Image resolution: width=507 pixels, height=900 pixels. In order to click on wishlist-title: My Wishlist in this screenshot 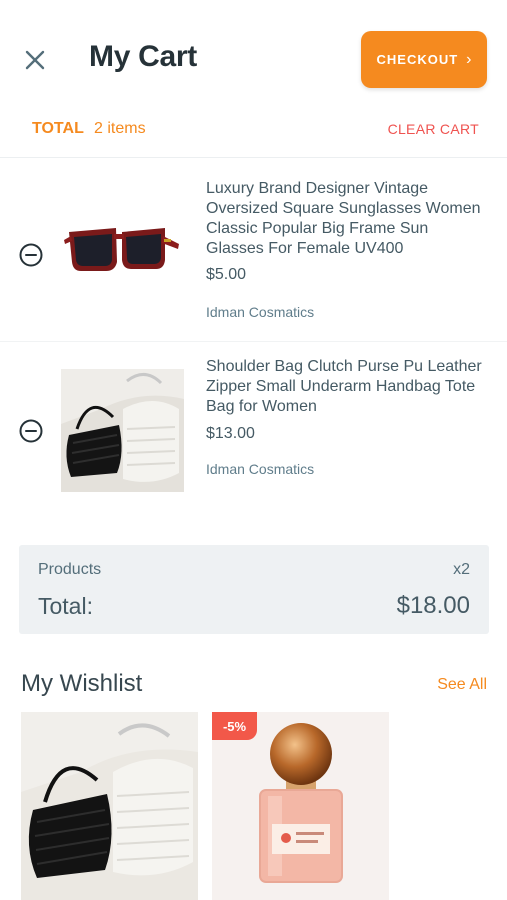, I will do `click(82, 683)`.